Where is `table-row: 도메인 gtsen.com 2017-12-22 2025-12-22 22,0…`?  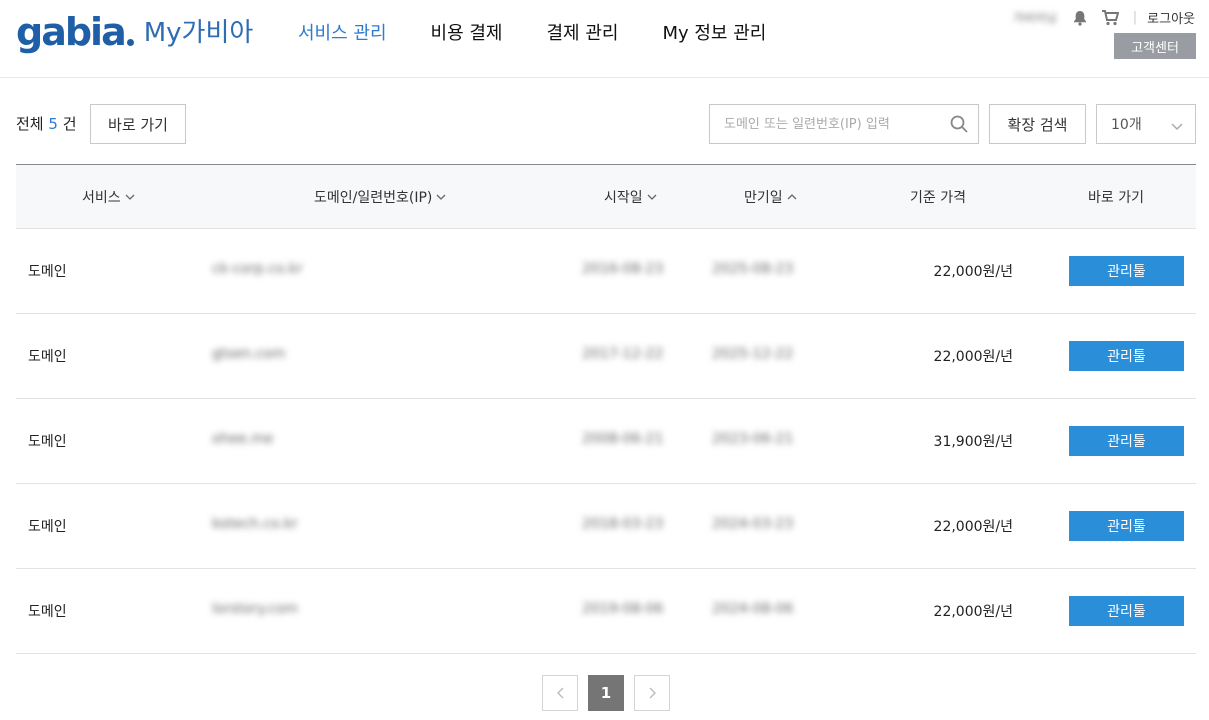 table-row: 도메인 gtsen.com 2017-12-22 2025-12-22 22,0… is located at coordinates (606, 356).